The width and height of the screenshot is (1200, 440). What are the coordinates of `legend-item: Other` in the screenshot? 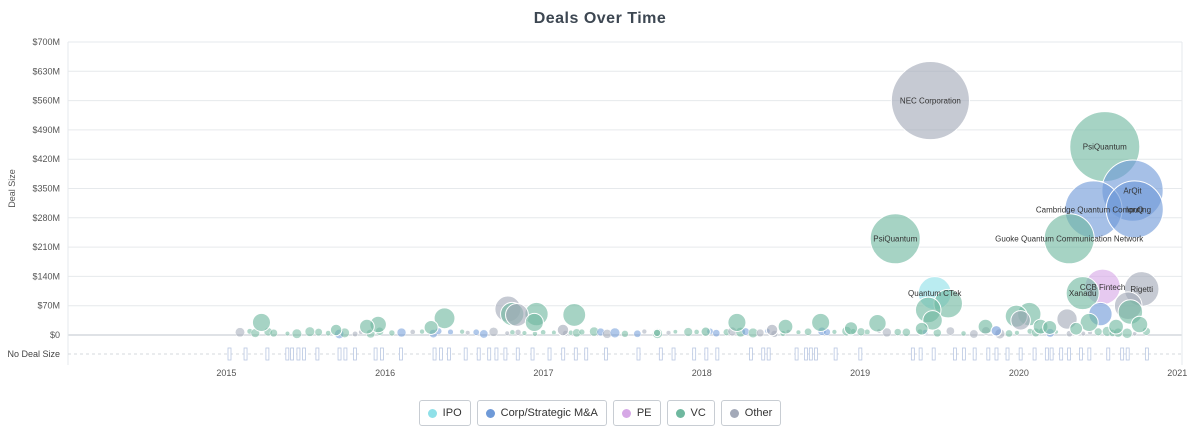 It's located at (751, 413).